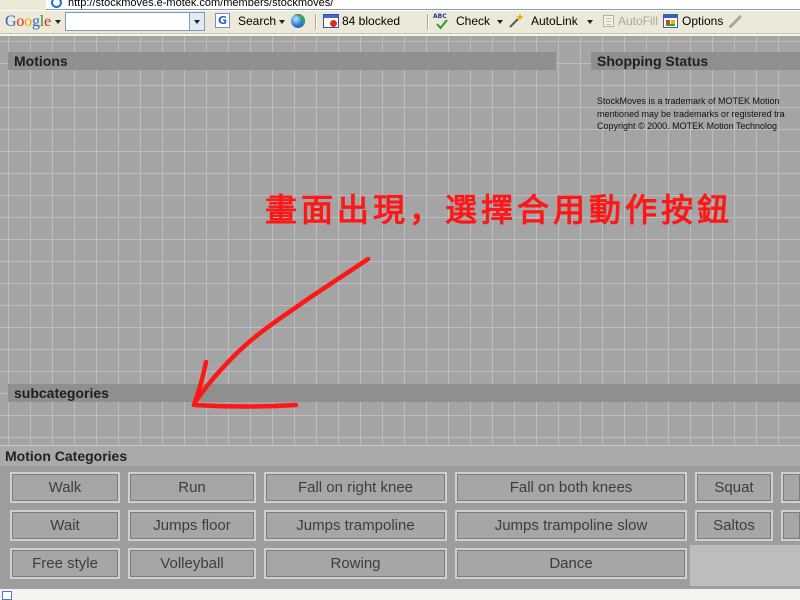 This screenshot has width=800, height=600. I want to click on autofill-icon, so click(608, 21).